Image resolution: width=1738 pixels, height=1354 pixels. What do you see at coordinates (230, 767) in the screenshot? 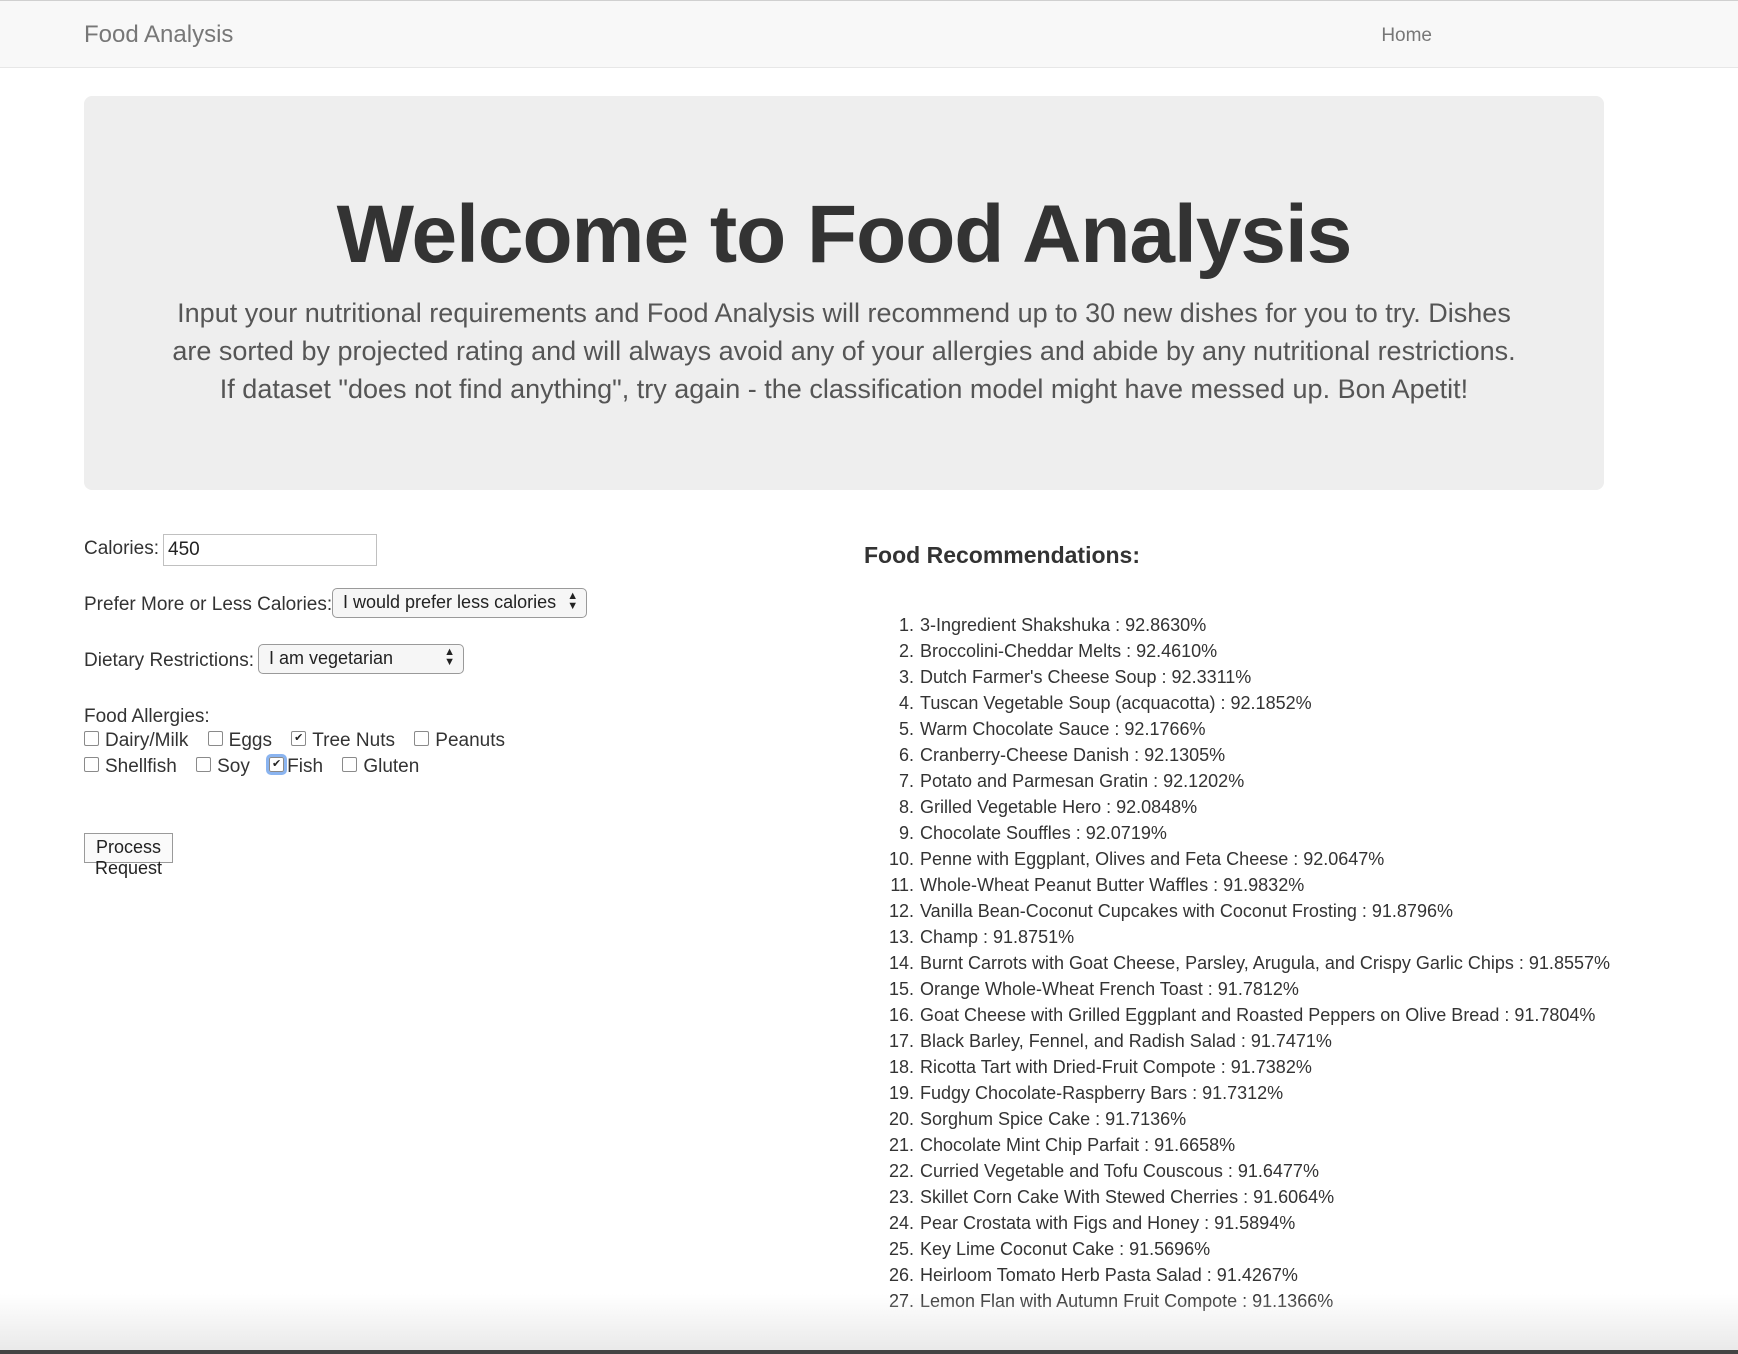
I see `allergy-soy-checkbox: Soy` at bounding box center [230, 767].